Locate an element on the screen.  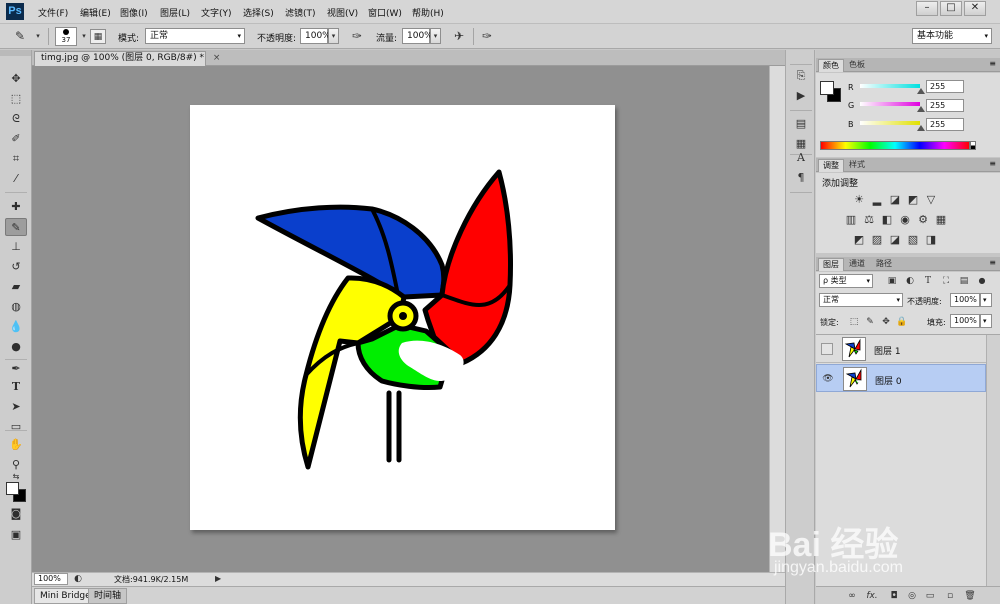
marquee-tool-icon: ⬚ is located at coordinates (16, 99).